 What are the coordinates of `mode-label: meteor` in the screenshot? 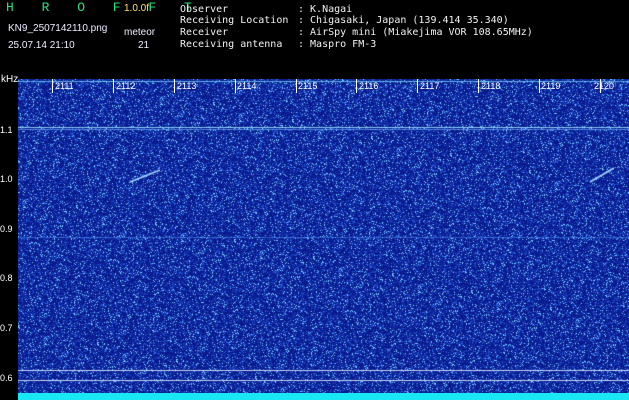 It's located at (140, 32).